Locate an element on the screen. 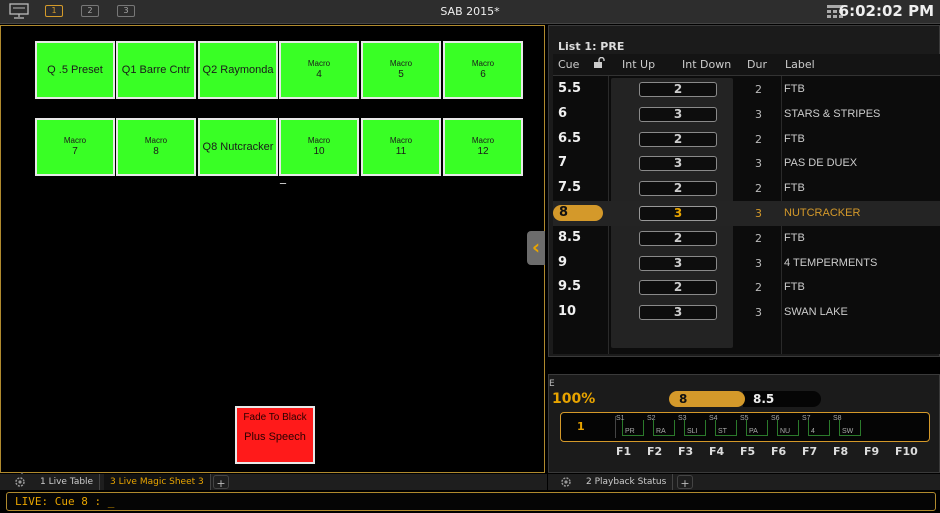 The height and width of the screenshot is (513, 940). workspace-2-button: 2 is located at coordinates (90, 11).